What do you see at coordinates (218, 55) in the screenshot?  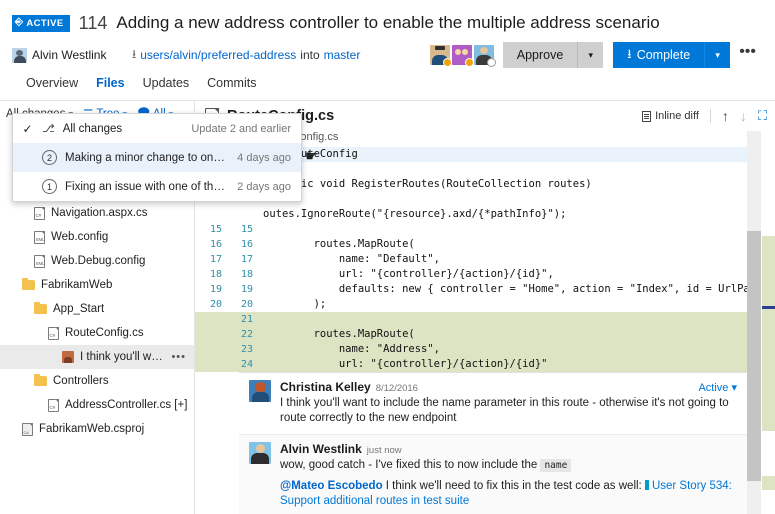 I see `source-branch-link: users/alvin/preferred-address` at bounding box center [218, 55].